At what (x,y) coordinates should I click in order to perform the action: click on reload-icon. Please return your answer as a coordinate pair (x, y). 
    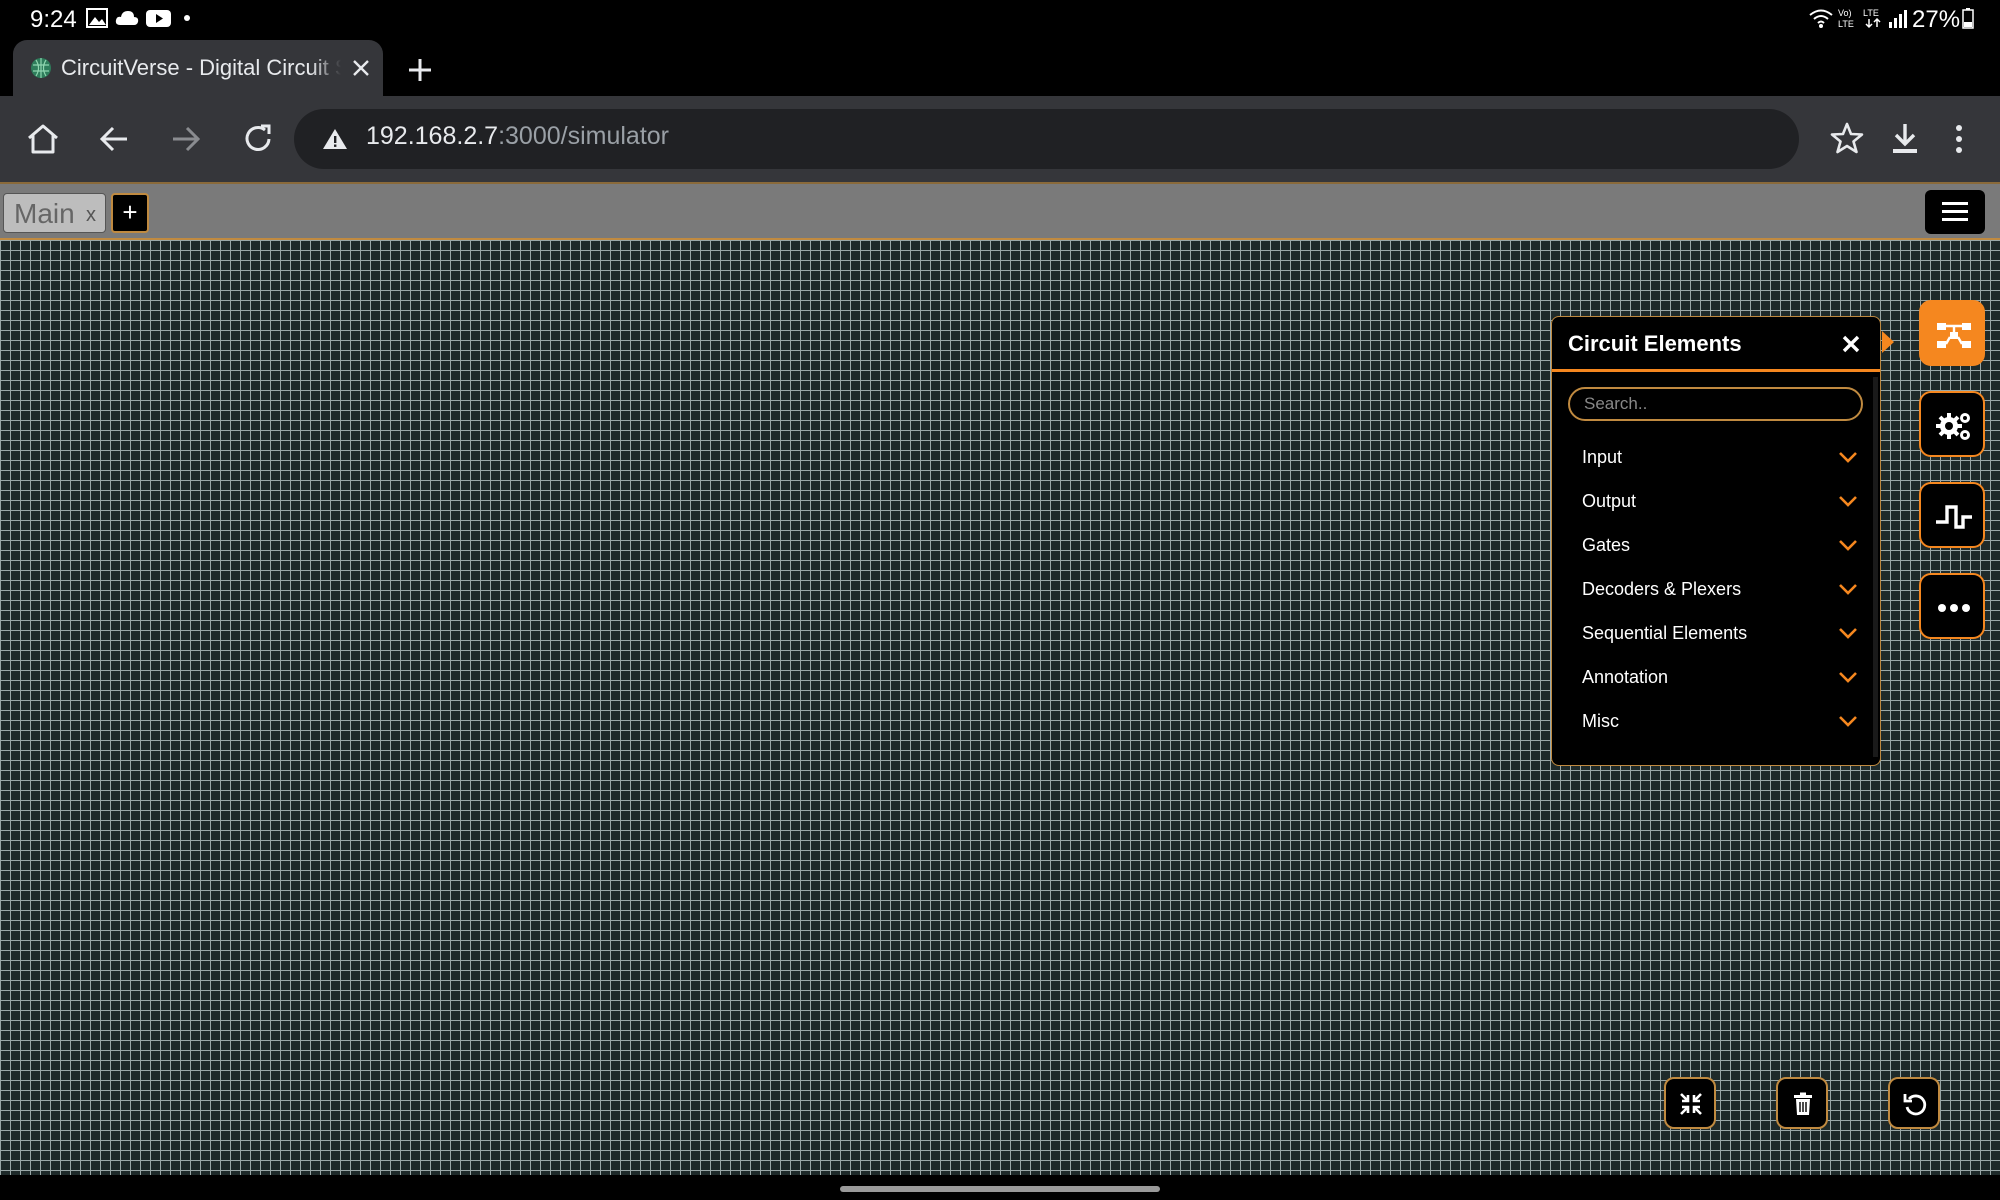
    Looking at the image, I should click on (258, 139).